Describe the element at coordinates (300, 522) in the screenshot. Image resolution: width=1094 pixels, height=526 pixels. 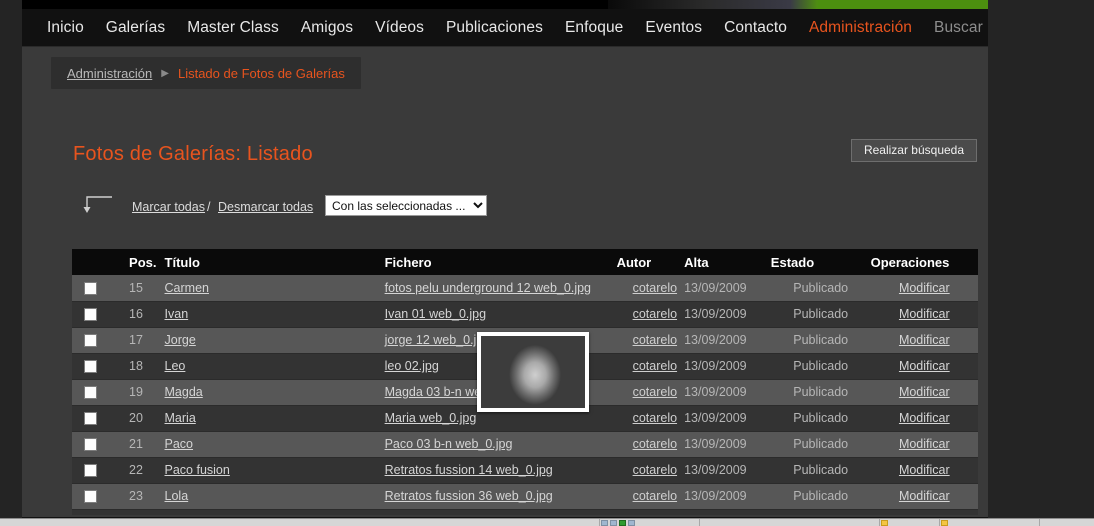
I see `taskbar-window-buttons` at that location.